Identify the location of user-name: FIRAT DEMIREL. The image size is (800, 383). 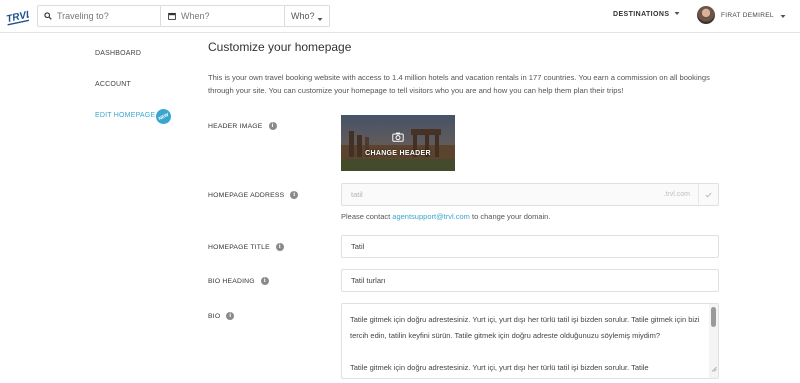
(747, 15).